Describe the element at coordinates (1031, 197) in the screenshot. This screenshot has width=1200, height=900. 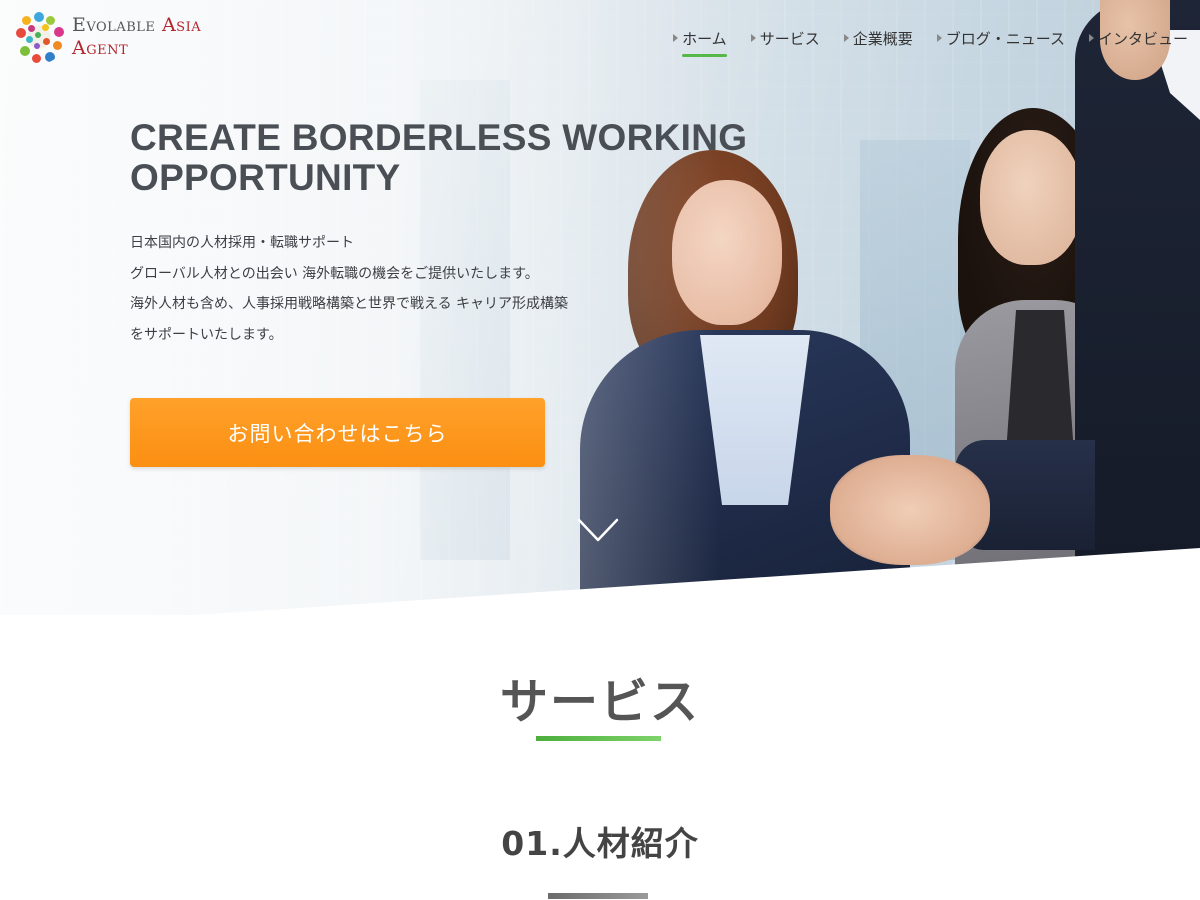
I see `woman-2-face` at that location.